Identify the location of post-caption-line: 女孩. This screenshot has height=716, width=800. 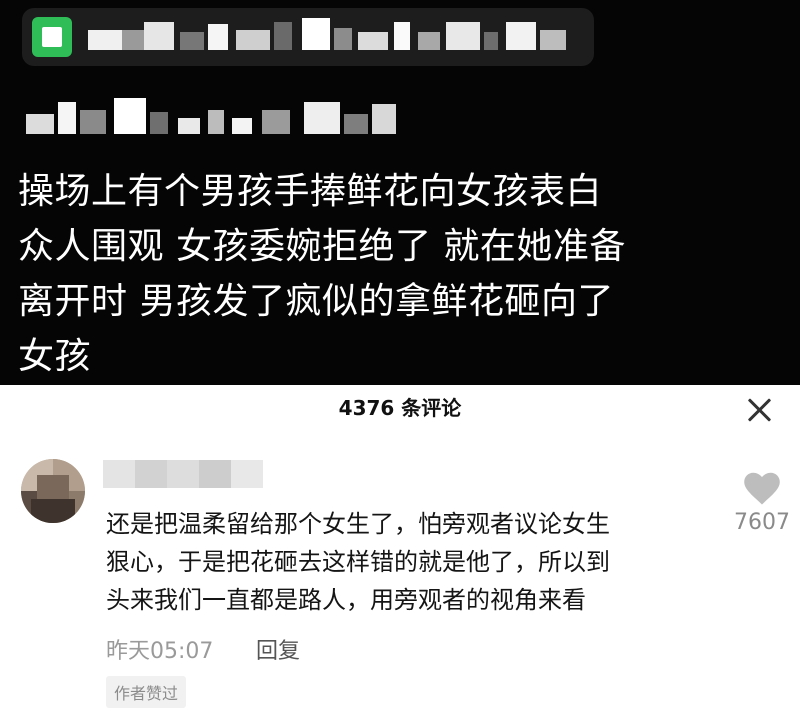
(55, 356).